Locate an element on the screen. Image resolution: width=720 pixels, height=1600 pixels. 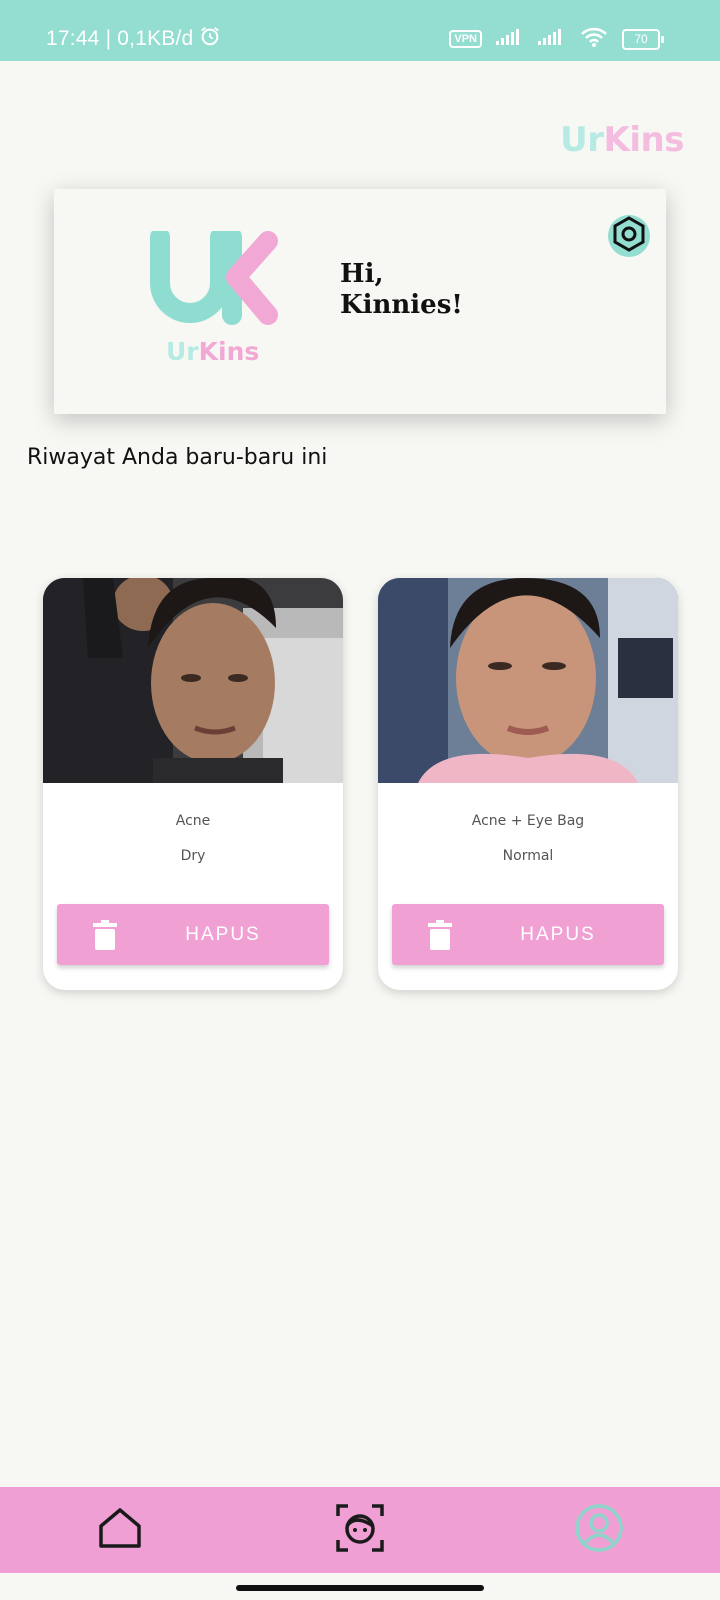
settings-icon is located at coordinates (629, 236).